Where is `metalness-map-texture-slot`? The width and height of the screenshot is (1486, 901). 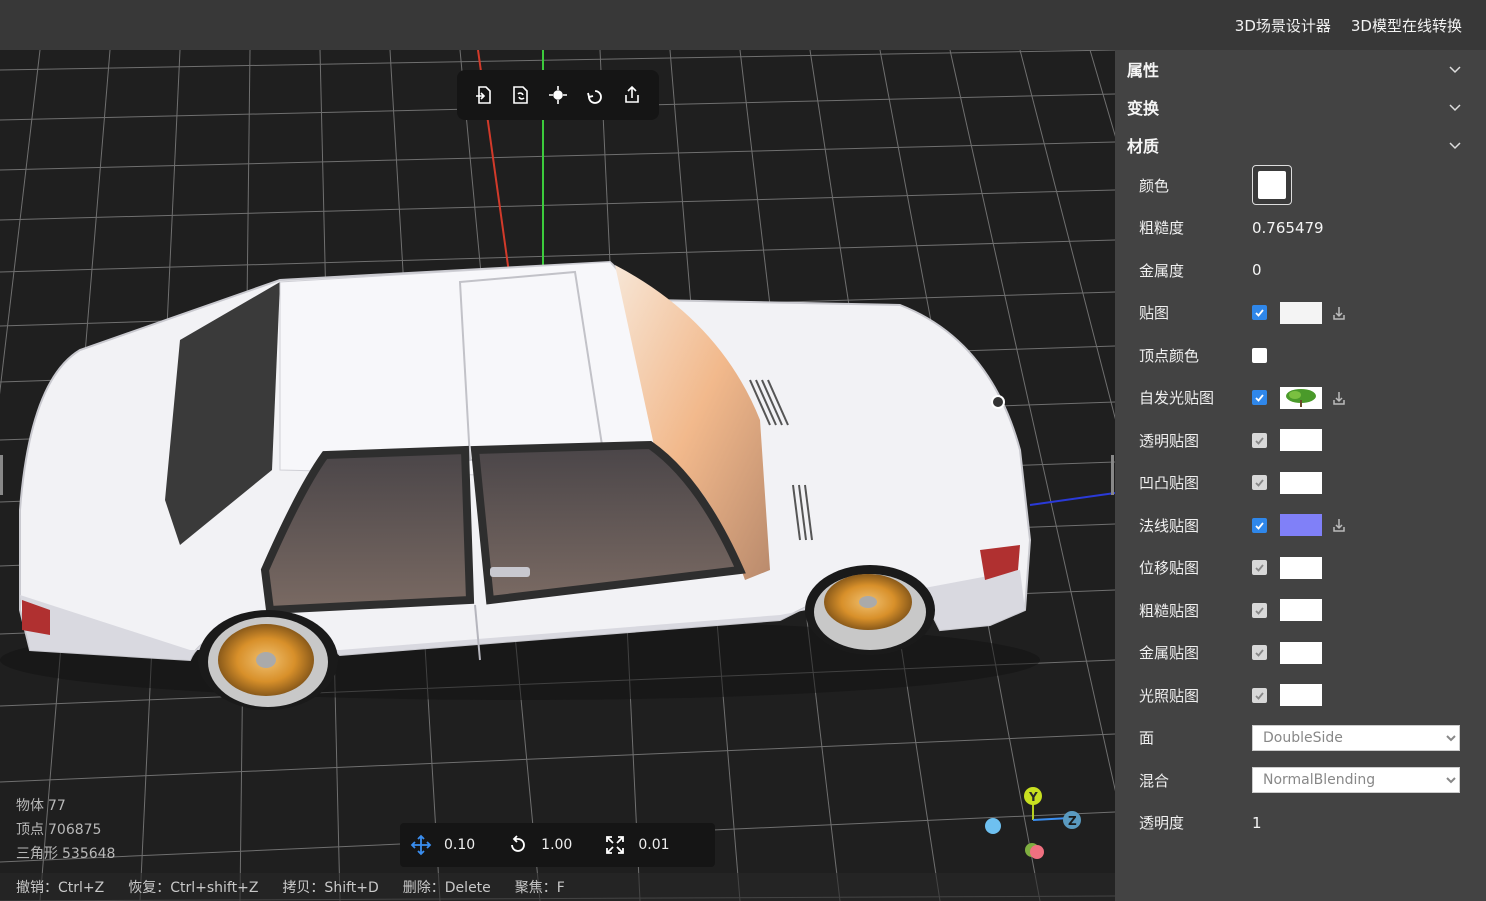 metalness-map-texture-slot is located at coordinates (1301, 652).